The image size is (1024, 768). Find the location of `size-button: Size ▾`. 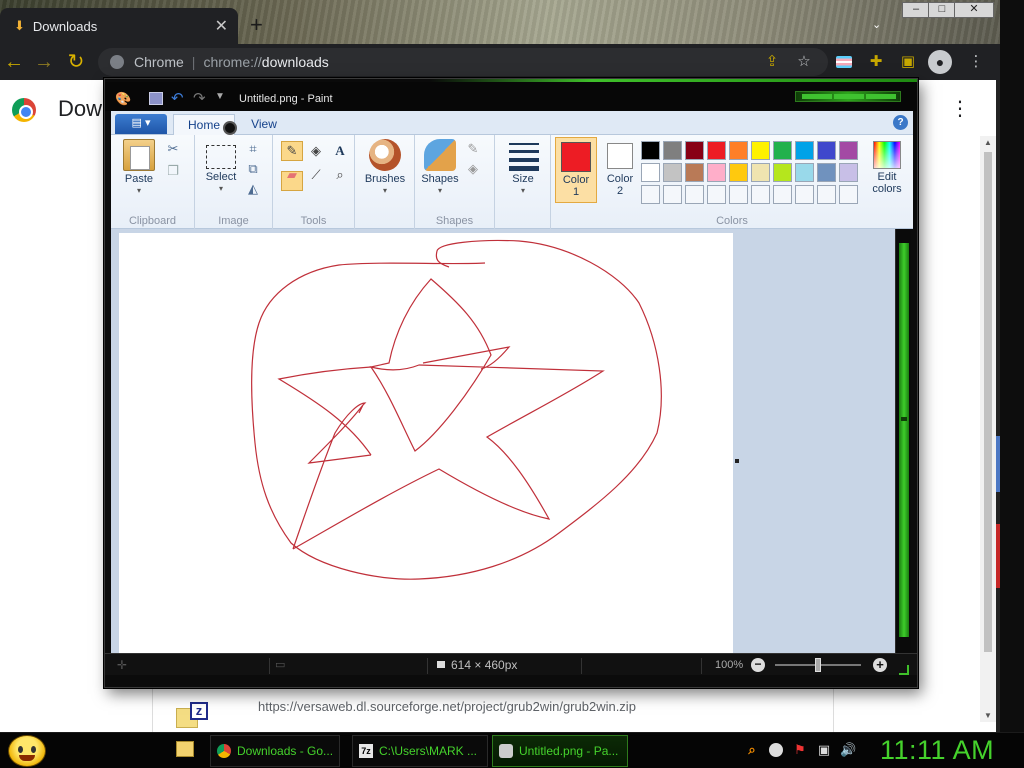

size-button: Size ▾ is located at coordinates (523, 167).